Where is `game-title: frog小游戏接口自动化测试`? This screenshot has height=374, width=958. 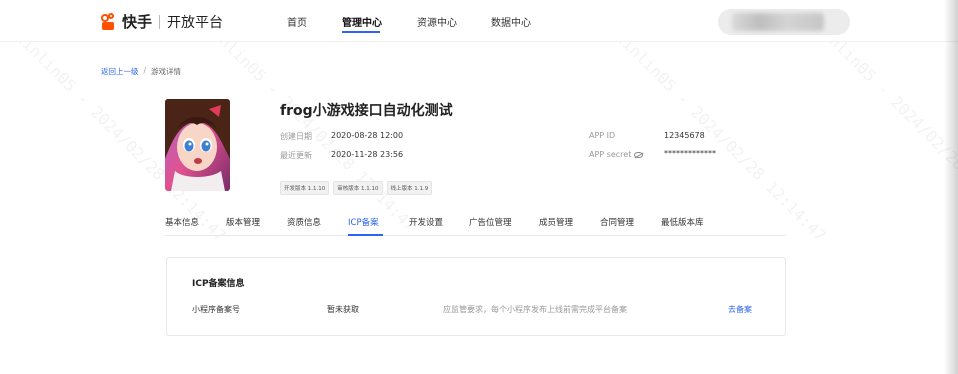 game-title: frog小游戏接口自动化测试 is located at coordinates (366, 111).